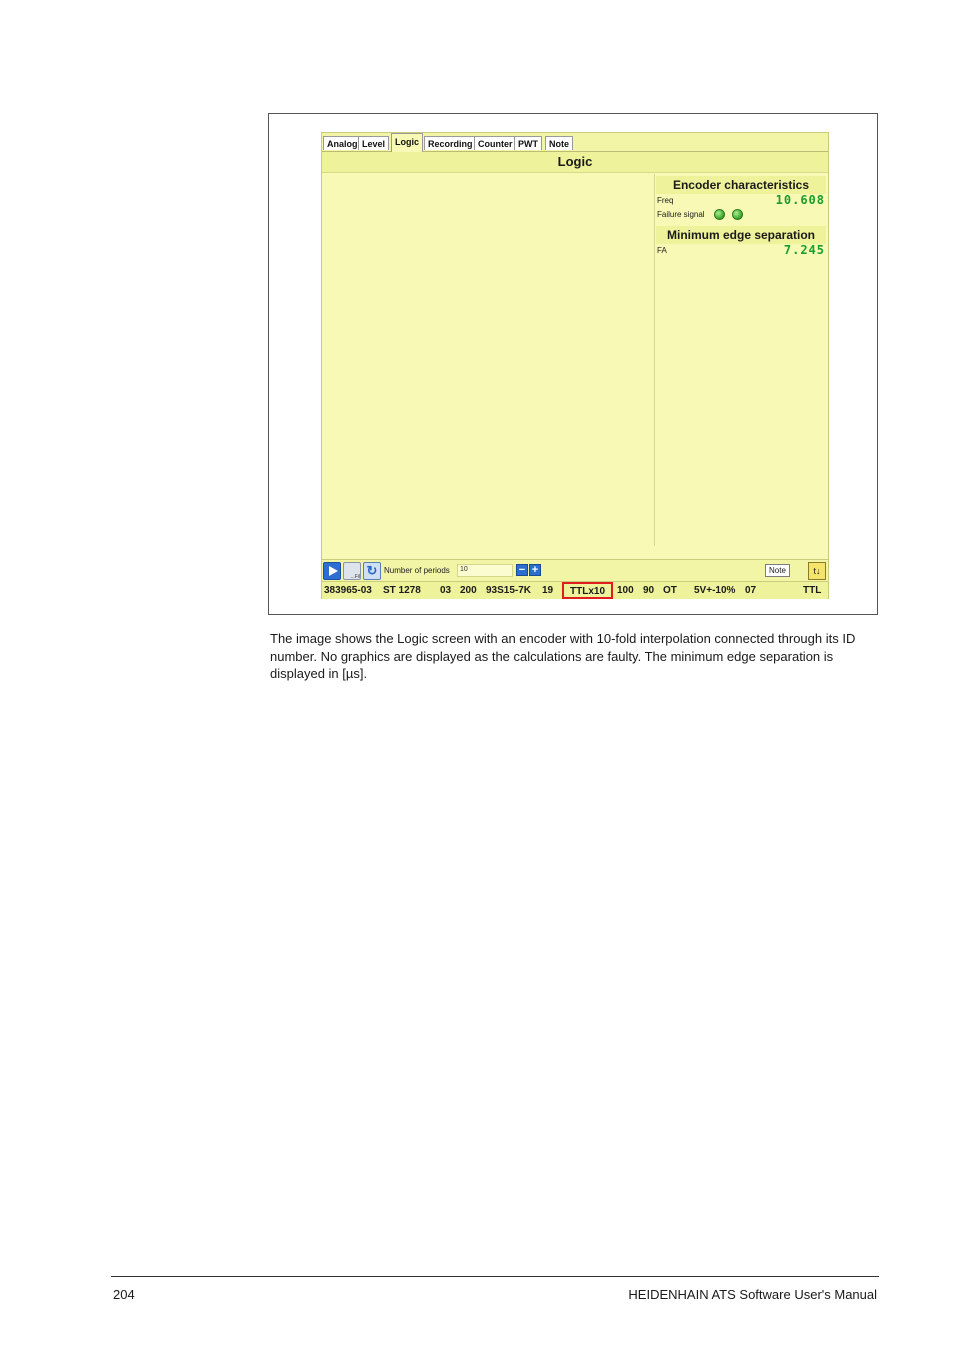  Describe the element at coordinates (649, 590) in the screenshot. I see `status-field-9: 90` at that location.